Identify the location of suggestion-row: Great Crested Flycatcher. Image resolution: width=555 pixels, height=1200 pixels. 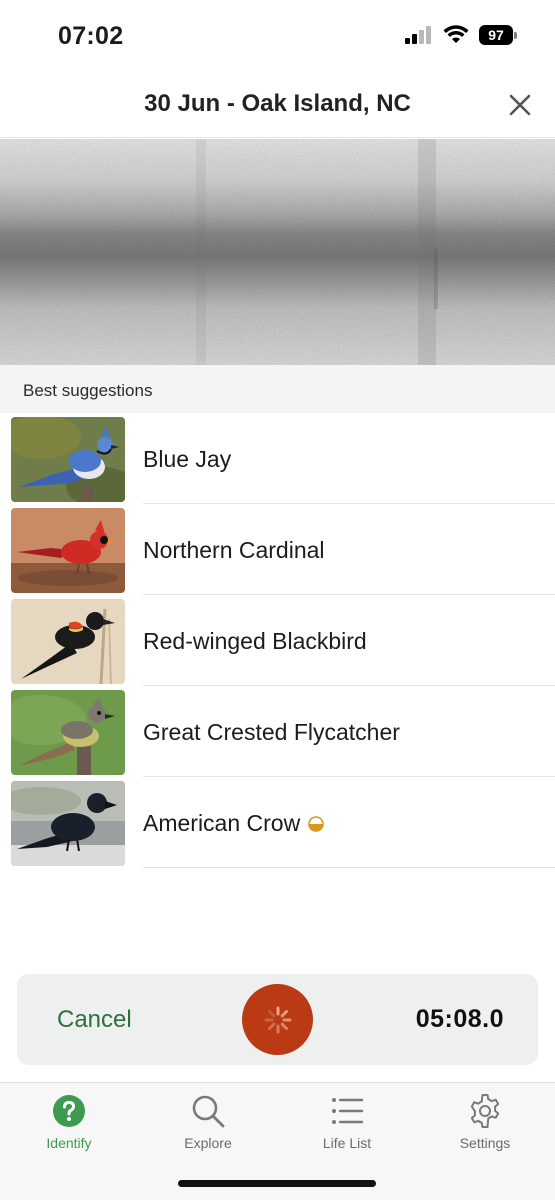
(277, 731).